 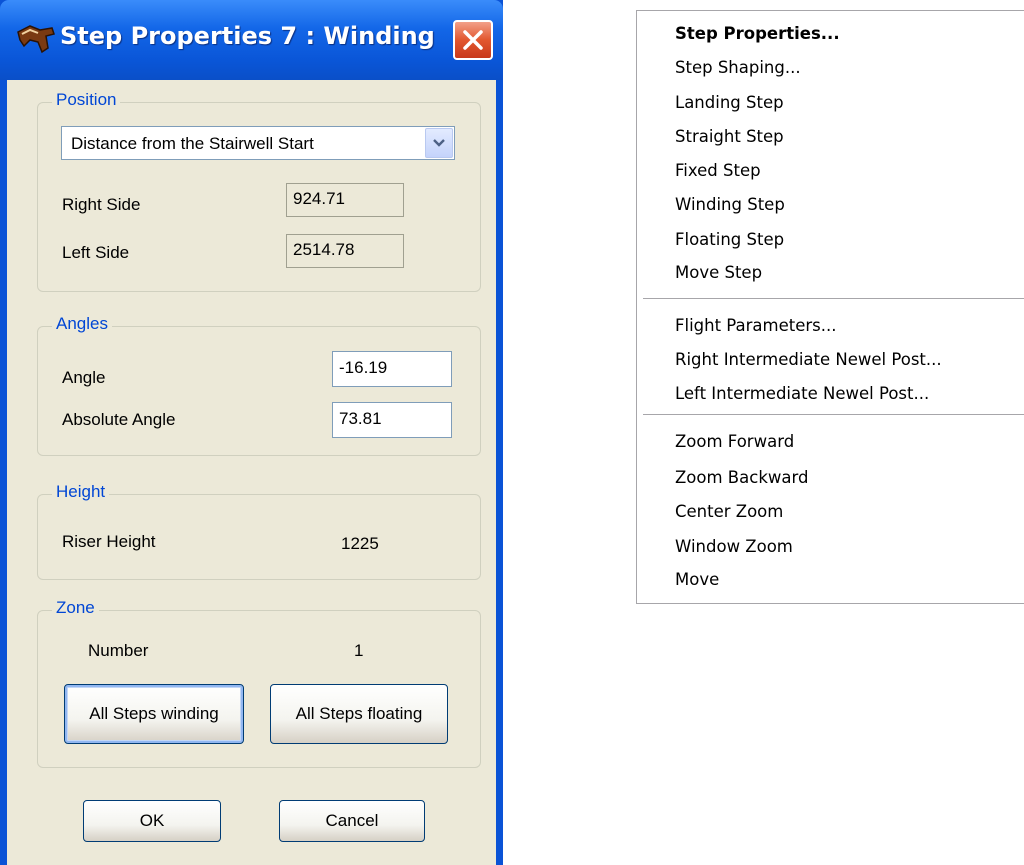 I want to click on angles-group-label: Angles, so click(x=82, y=324).